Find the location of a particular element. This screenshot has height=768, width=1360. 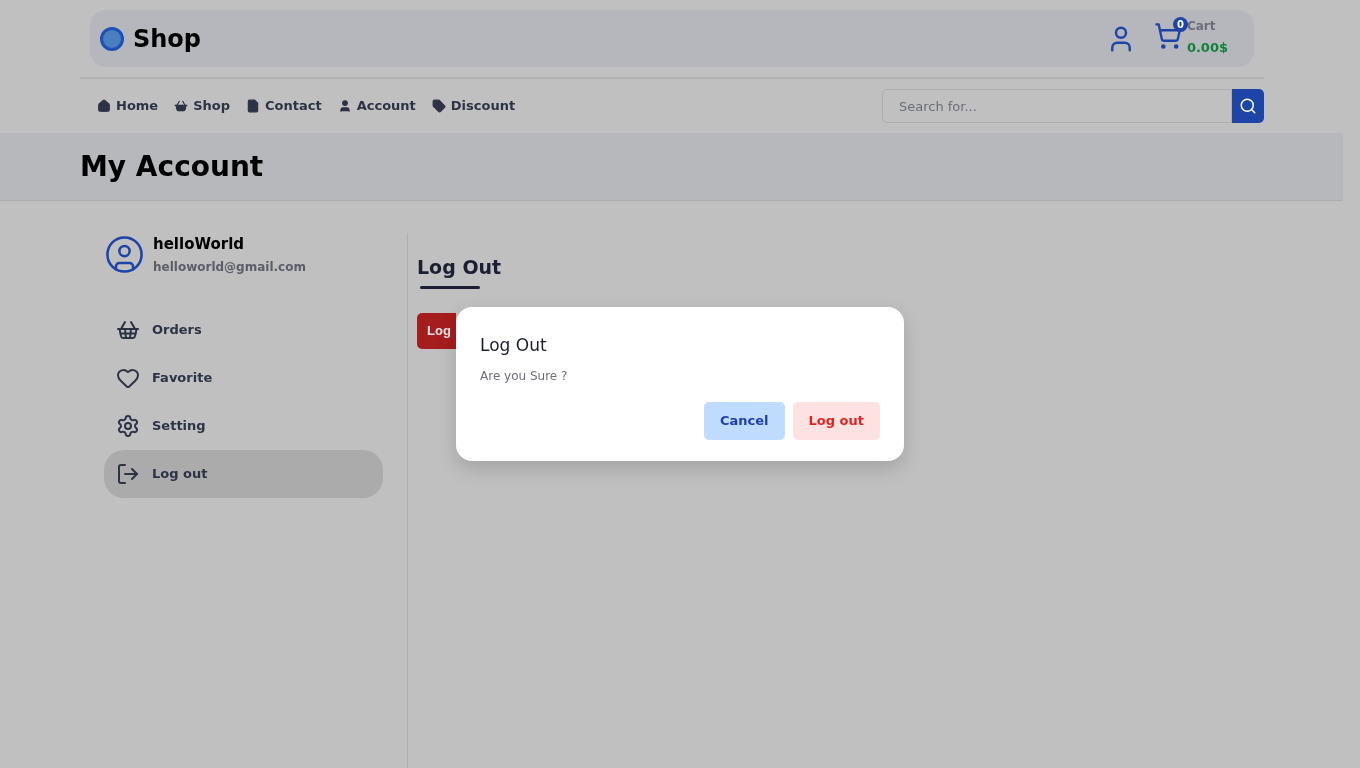

user-name: helloWorld is located at coordinates (199, 244).